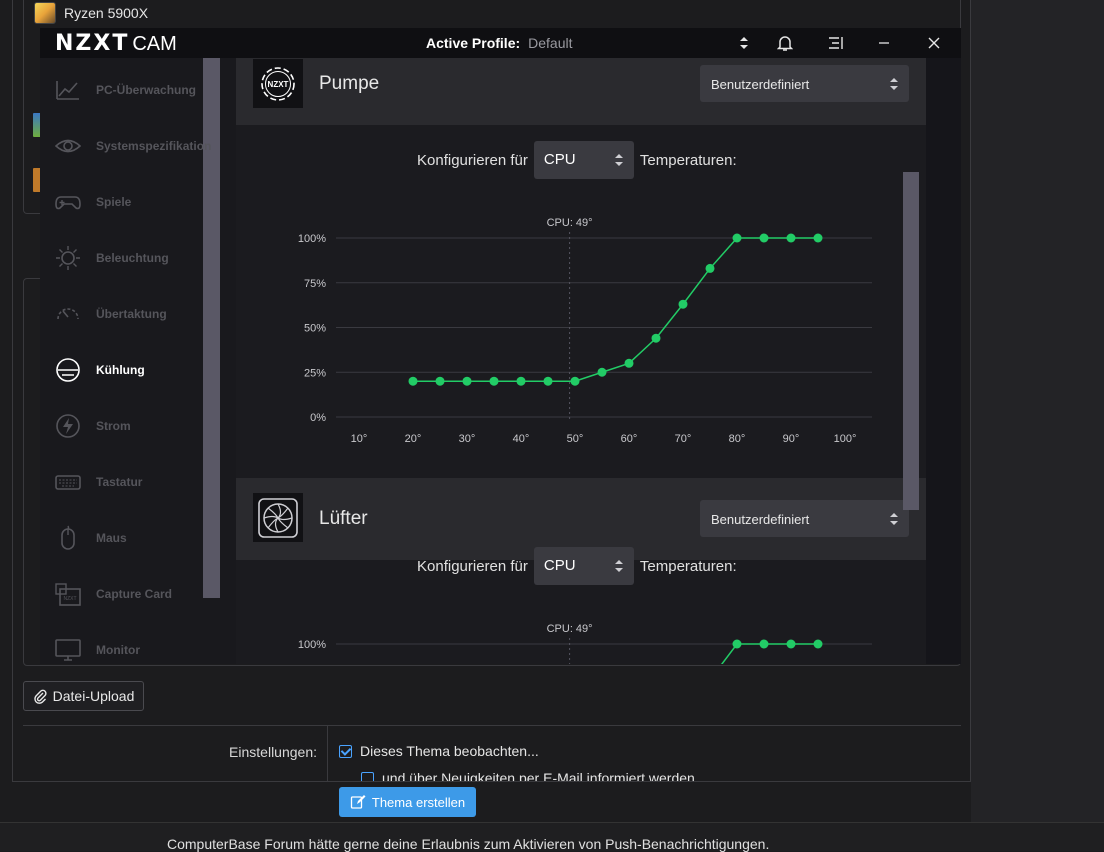 The image size is (1104, 852). What do you see at coordinates (68, 258) in the screenshot?
I see `sun-icon` at bounding box center [68, 258].